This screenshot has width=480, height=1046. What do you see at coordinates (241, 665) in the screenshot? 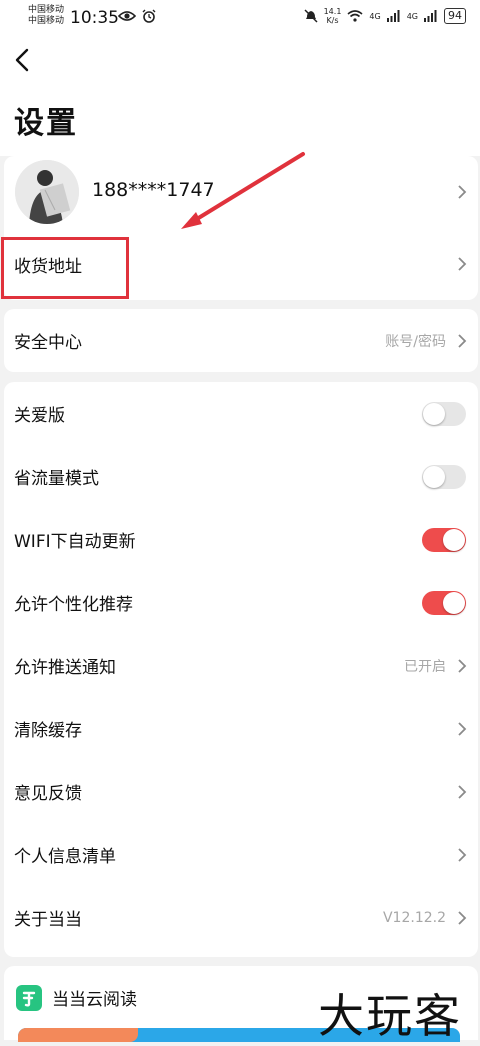
I see `push-row: 允许推送通知 已开启` at bounding box center [241, 665].